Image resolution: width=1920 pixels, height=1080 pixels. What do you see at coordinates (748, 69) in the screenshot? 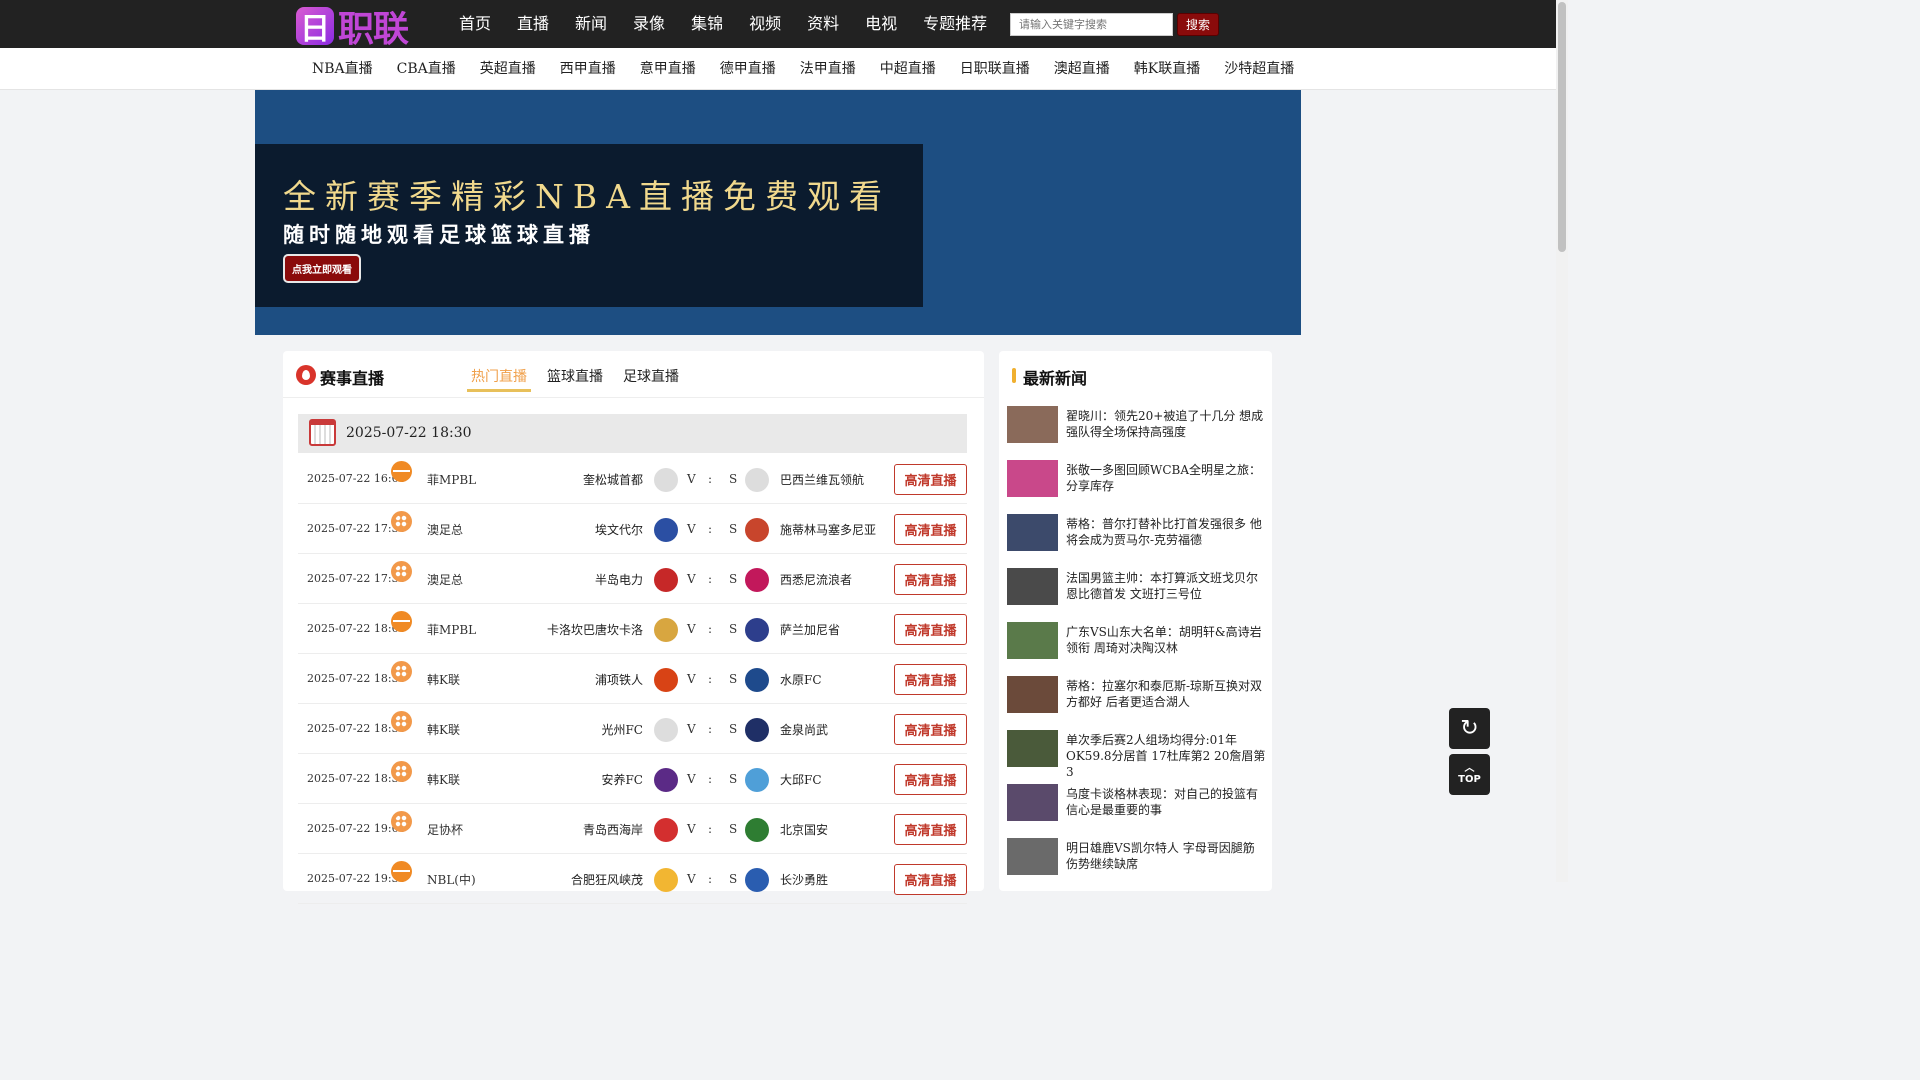
I see `league-bundesliga: 德甲直播` at bounding box center [748, 69].